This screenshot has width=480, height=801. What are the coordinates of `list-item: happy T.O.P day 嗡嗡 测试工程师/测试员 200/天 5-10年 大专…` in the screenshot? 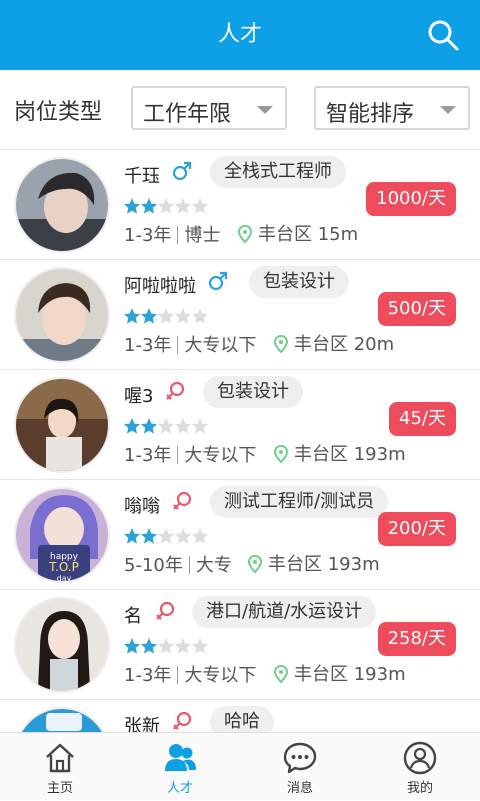 It's located at (240, 535).